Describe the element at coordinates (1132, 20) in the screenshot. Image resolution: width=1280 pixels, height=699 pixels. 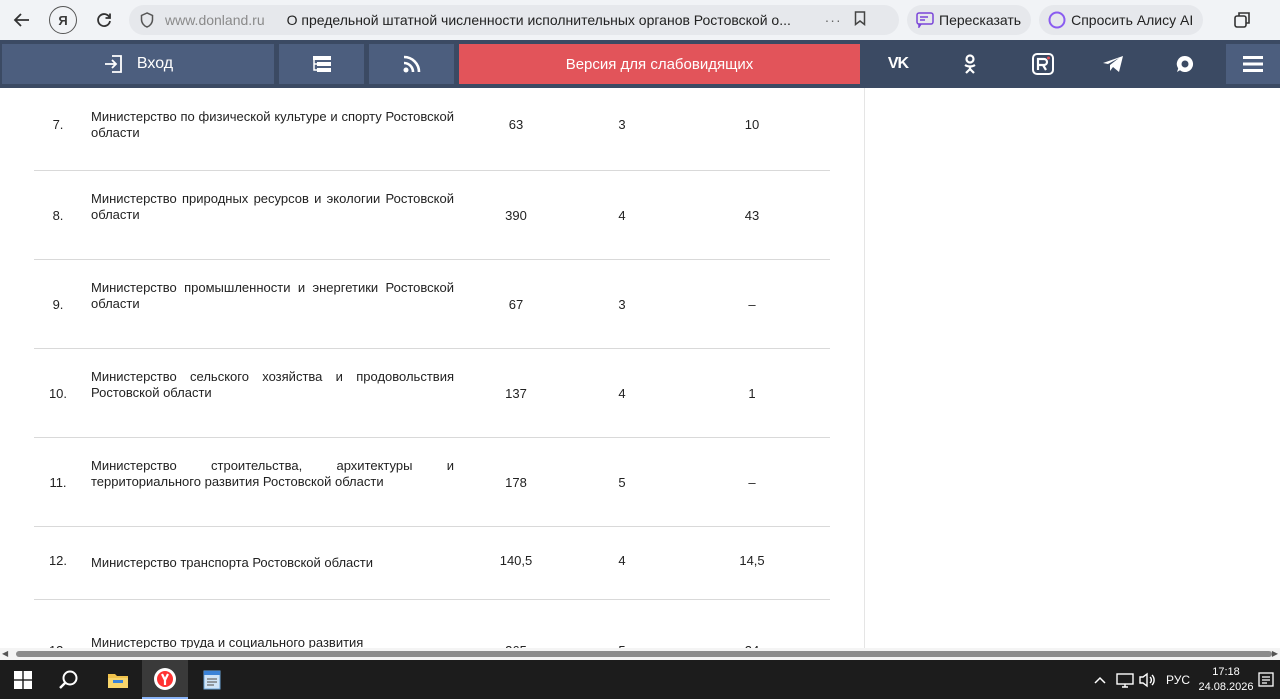
I see `ask-alice-label: Спросить Алису AI` at that location.